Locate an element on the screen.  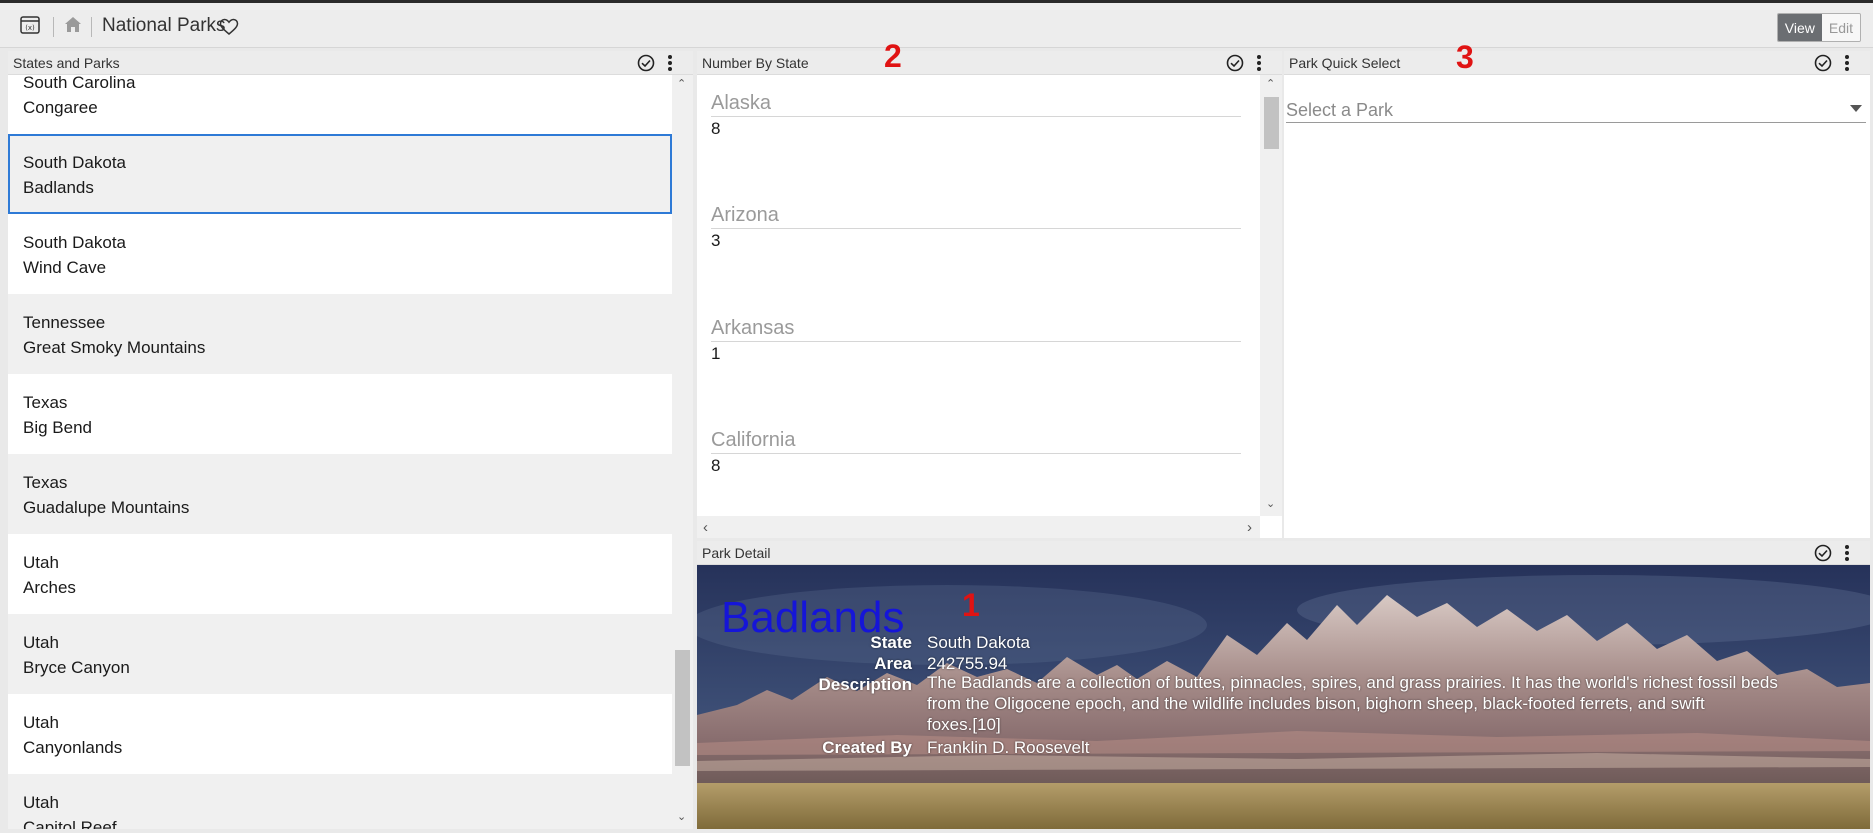
panel-header: Park Detail is located at coordinates (1283, 553).